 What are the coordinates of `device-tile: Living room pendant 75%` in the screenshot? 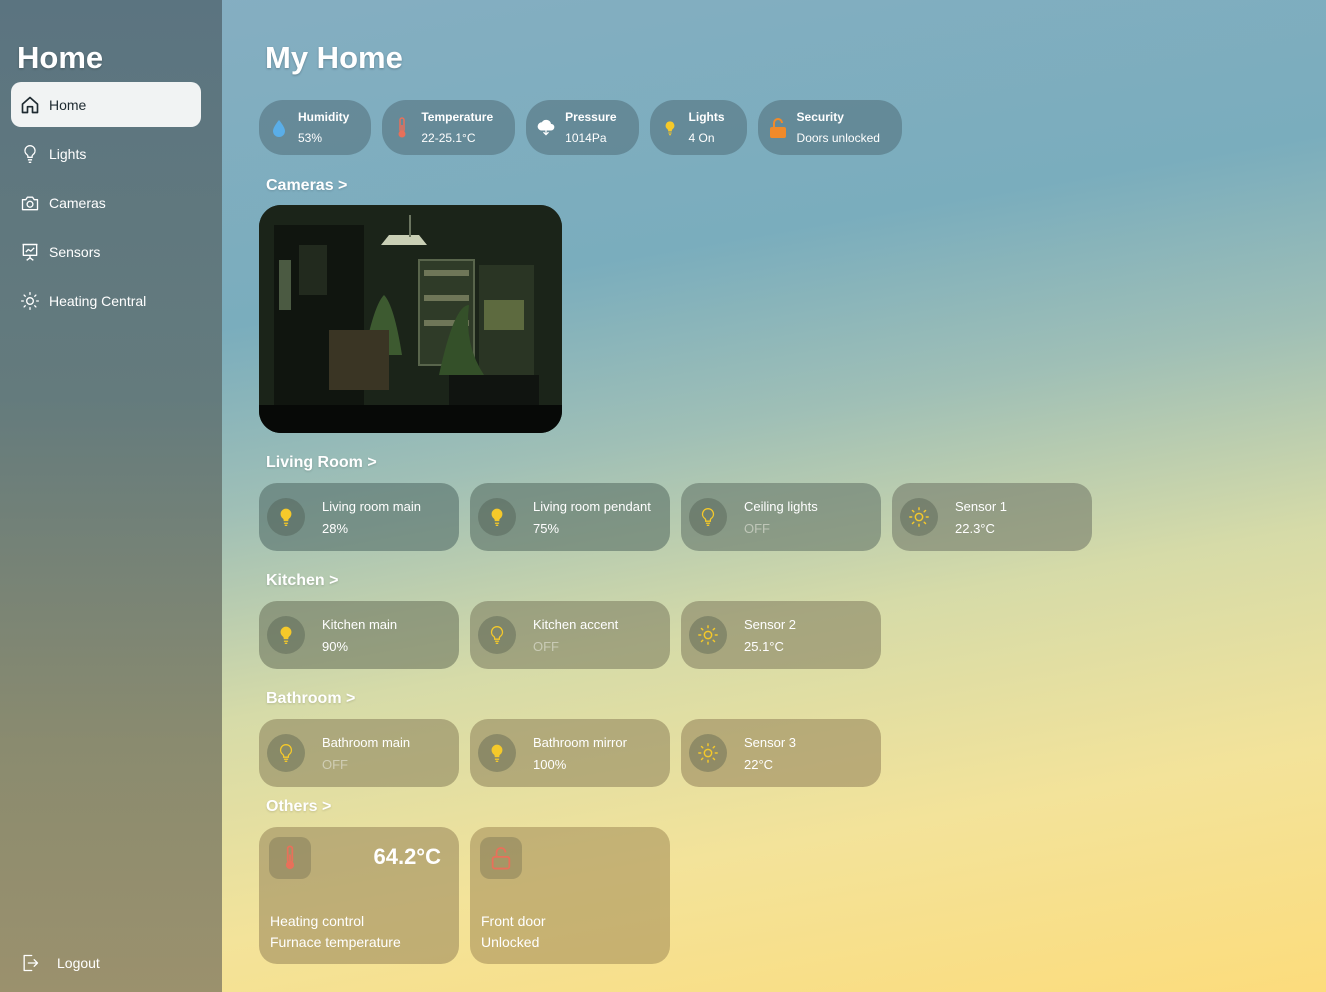 It's located at (570, 517).